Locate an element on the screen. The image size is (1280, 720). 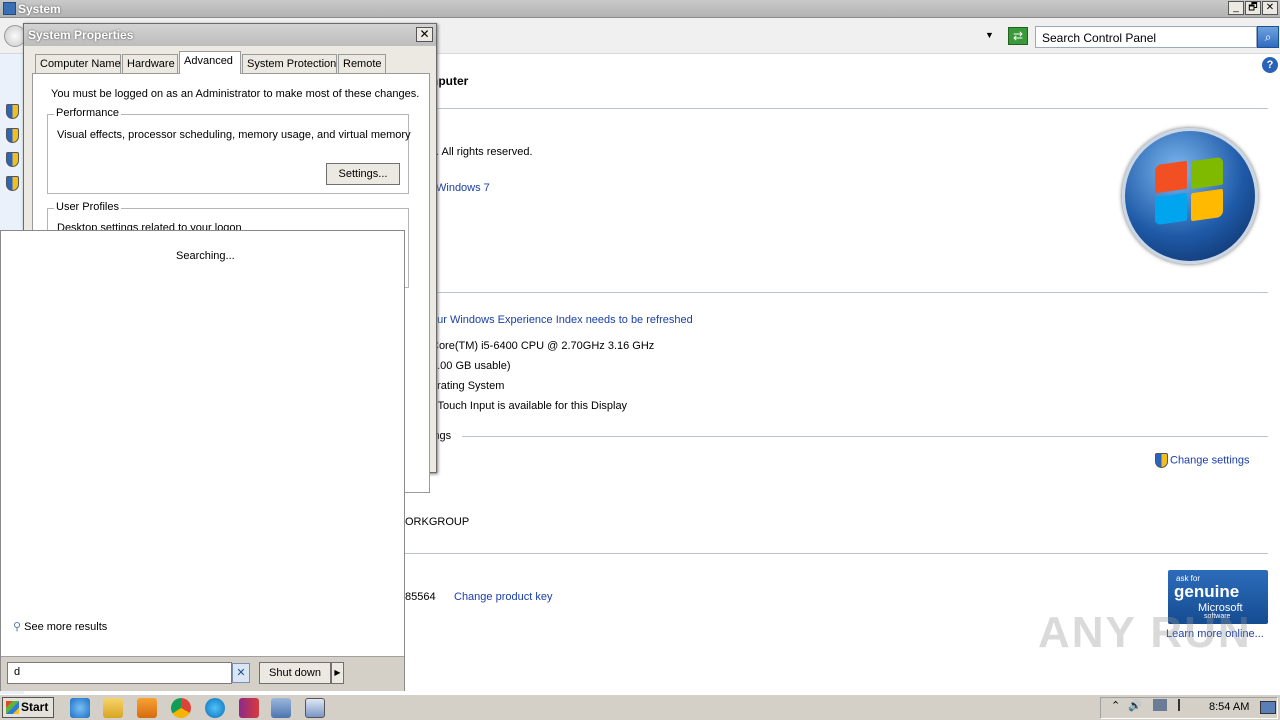
memory-value: 3.00 GB usable) is located at coordinates (471, 366).